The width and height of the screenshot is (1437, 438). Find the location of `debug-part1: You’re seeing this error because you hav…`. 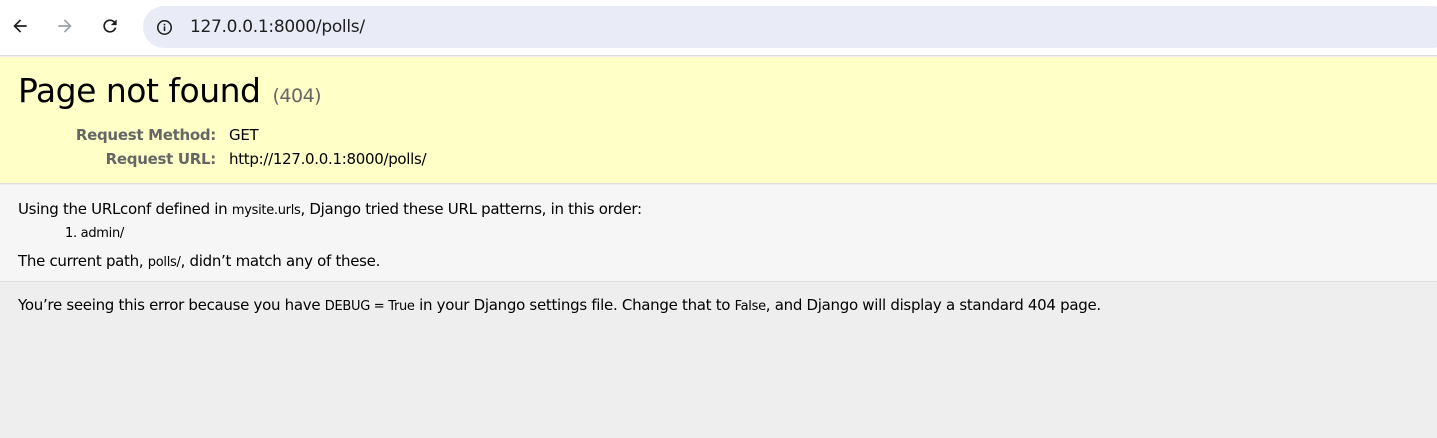

debug-part1: You’re seeing this error because you hav… is located at coordinates (171, 305).